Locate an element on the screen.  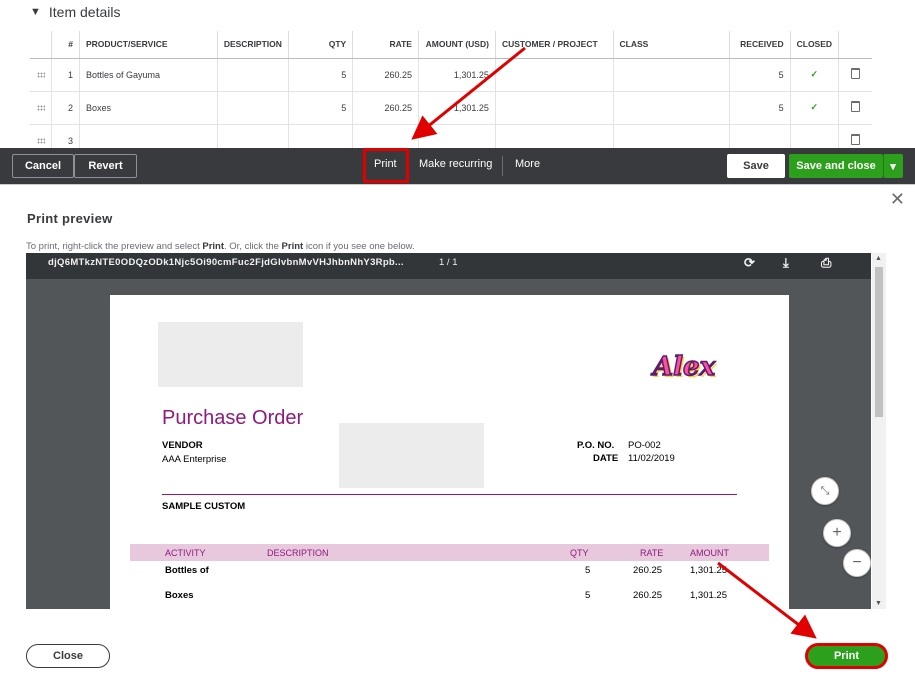
col-handle is located at coordinates (41, 45).